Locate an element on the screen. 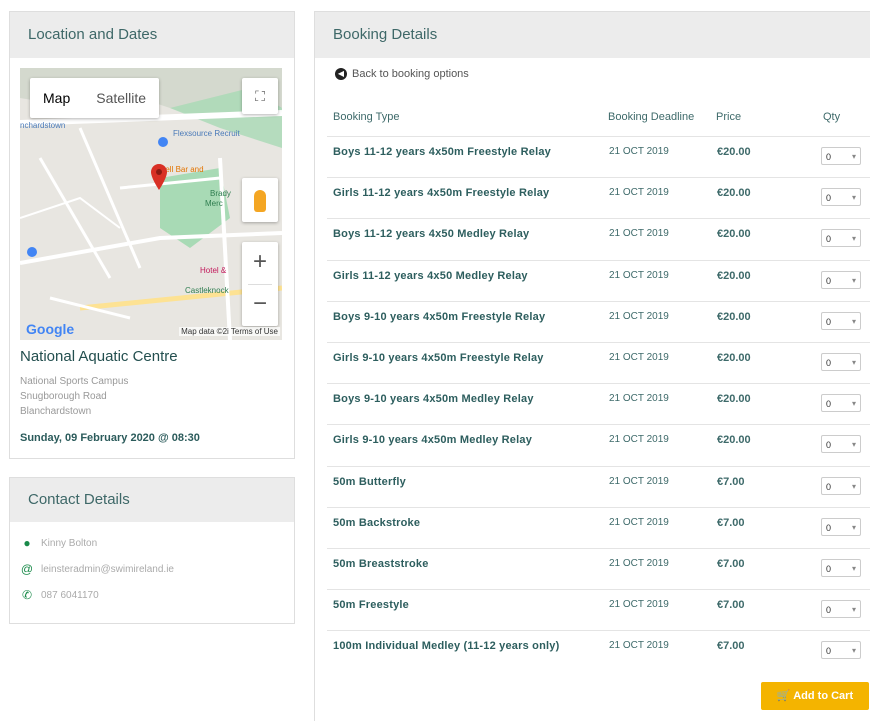 The height and width of the screenshot is (721, 870). table-row: 50m Butterfly 21 OCT 2019 €7.00 0 ▾ is located at coordinates (598, 486).